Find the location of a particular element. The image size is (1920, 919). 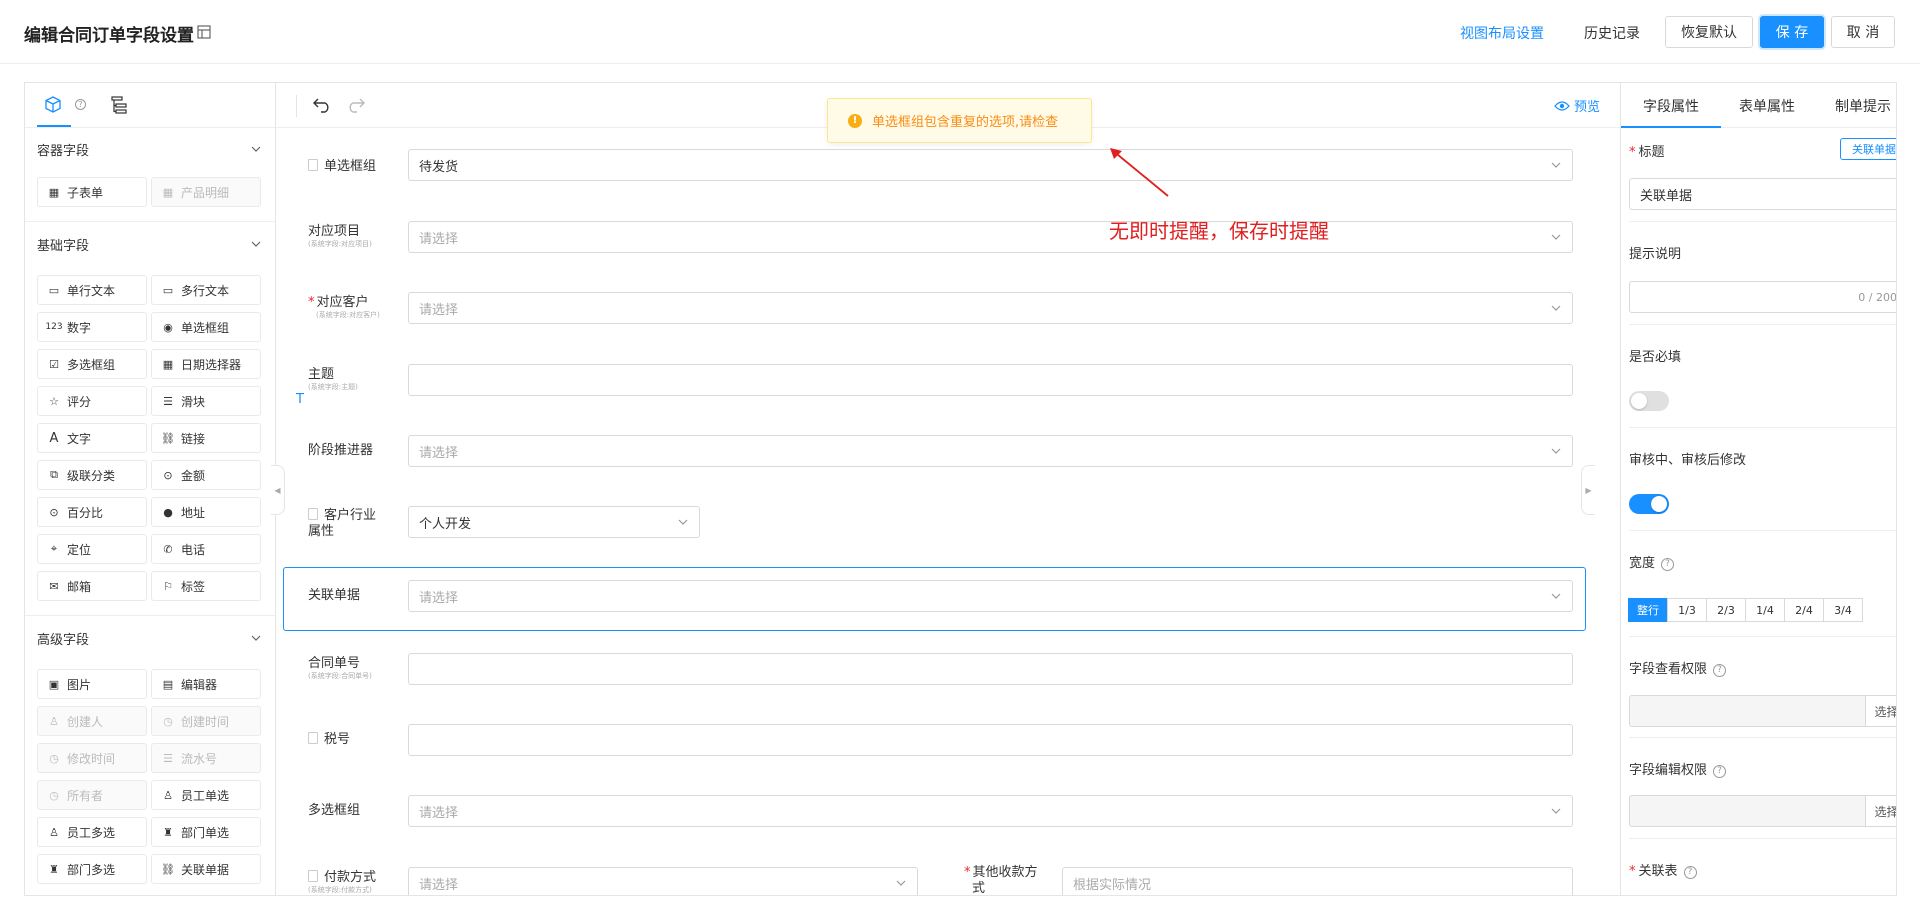

field-chip-email: ✉ 邮箱 is located at coordinates (92, 586).